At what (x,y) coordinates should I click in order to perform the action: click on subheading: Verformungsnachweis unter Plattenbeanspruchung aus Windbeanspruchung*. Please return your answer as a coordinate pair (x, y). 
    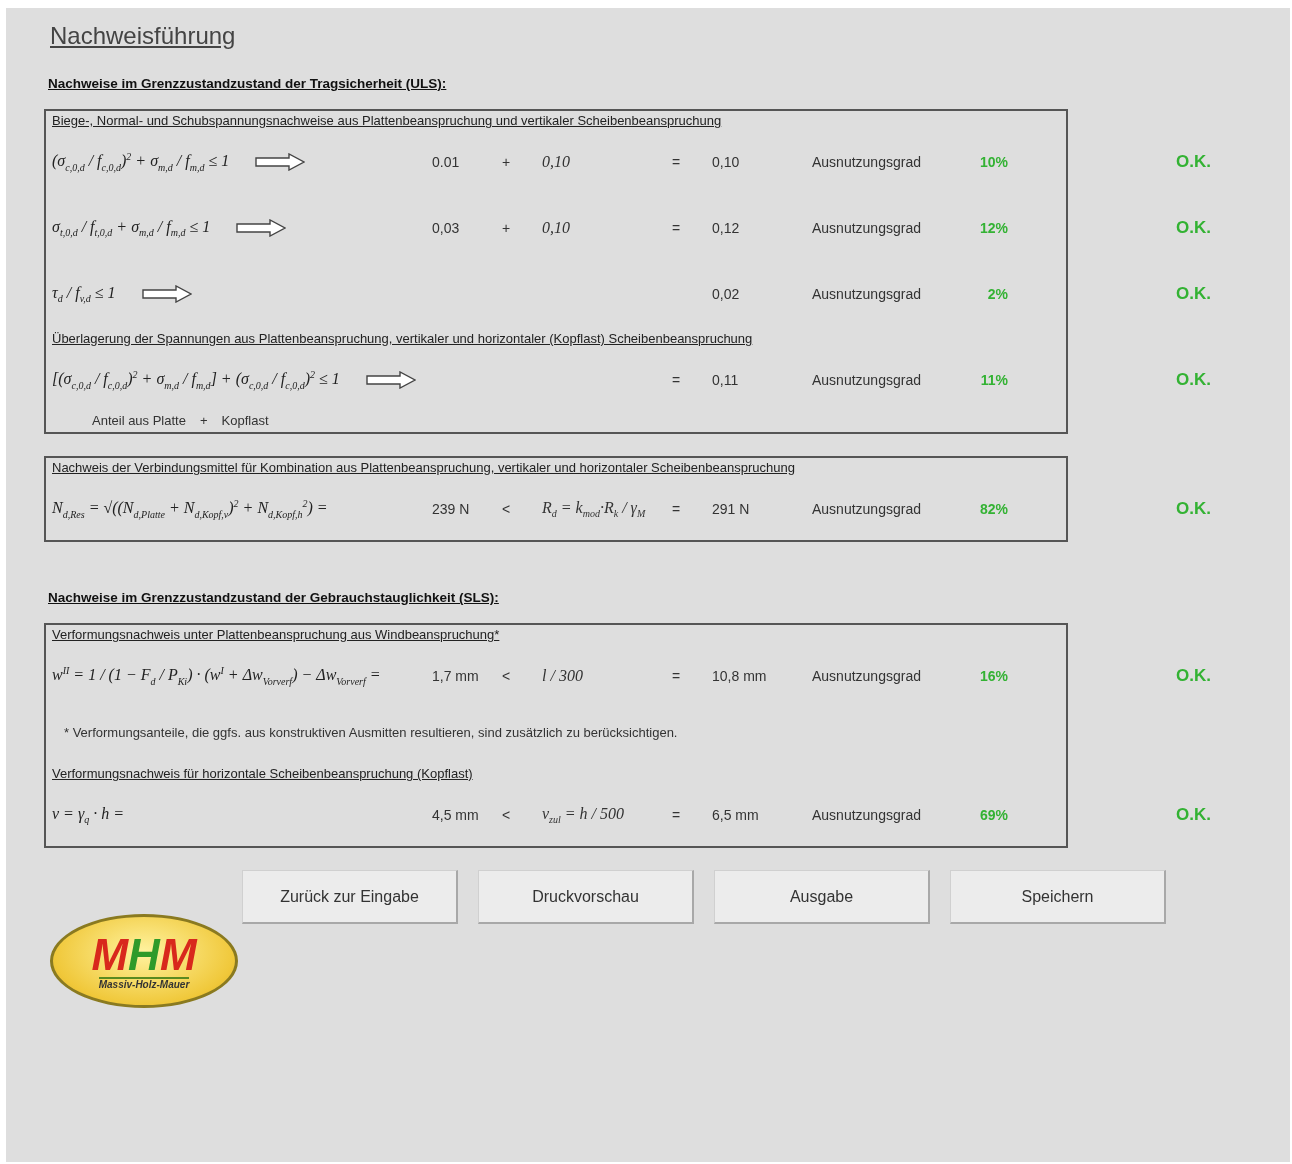
    Looking at the image, I should click on (276, 634).